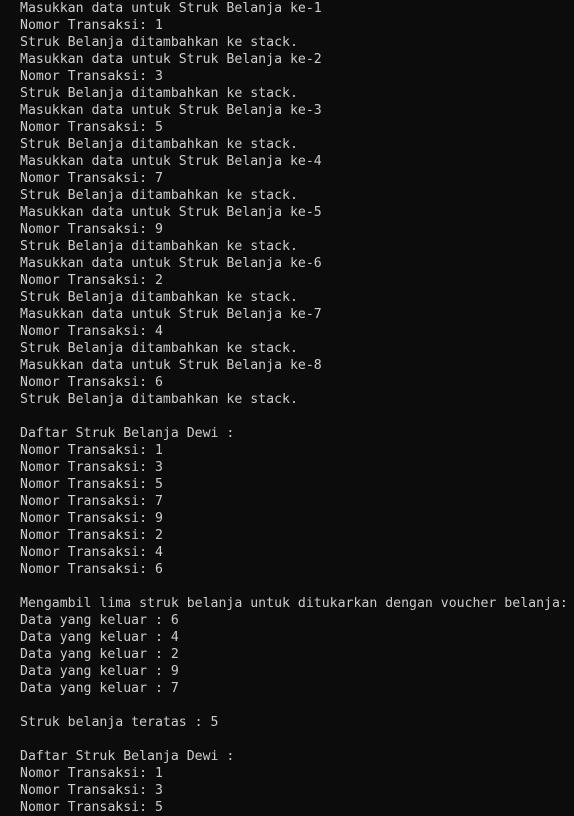 The image size is (574, 816). Describe the element at coordinates (99, 688) in the screenshot. I see `console-line: Data yang keluar : 7` at that location.